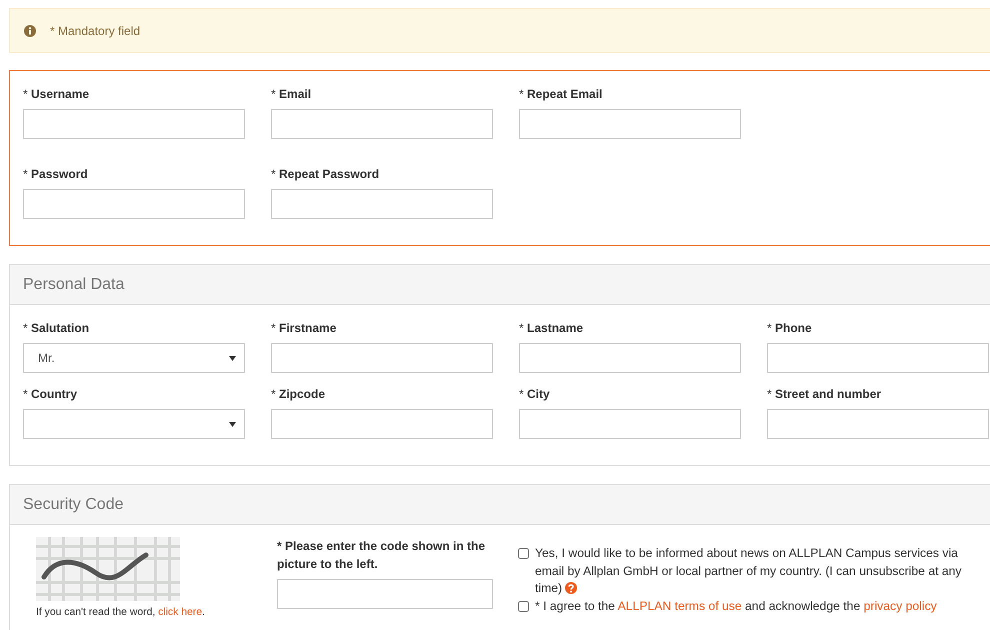  I want to click on field-label: *Username, so click(56, 94).